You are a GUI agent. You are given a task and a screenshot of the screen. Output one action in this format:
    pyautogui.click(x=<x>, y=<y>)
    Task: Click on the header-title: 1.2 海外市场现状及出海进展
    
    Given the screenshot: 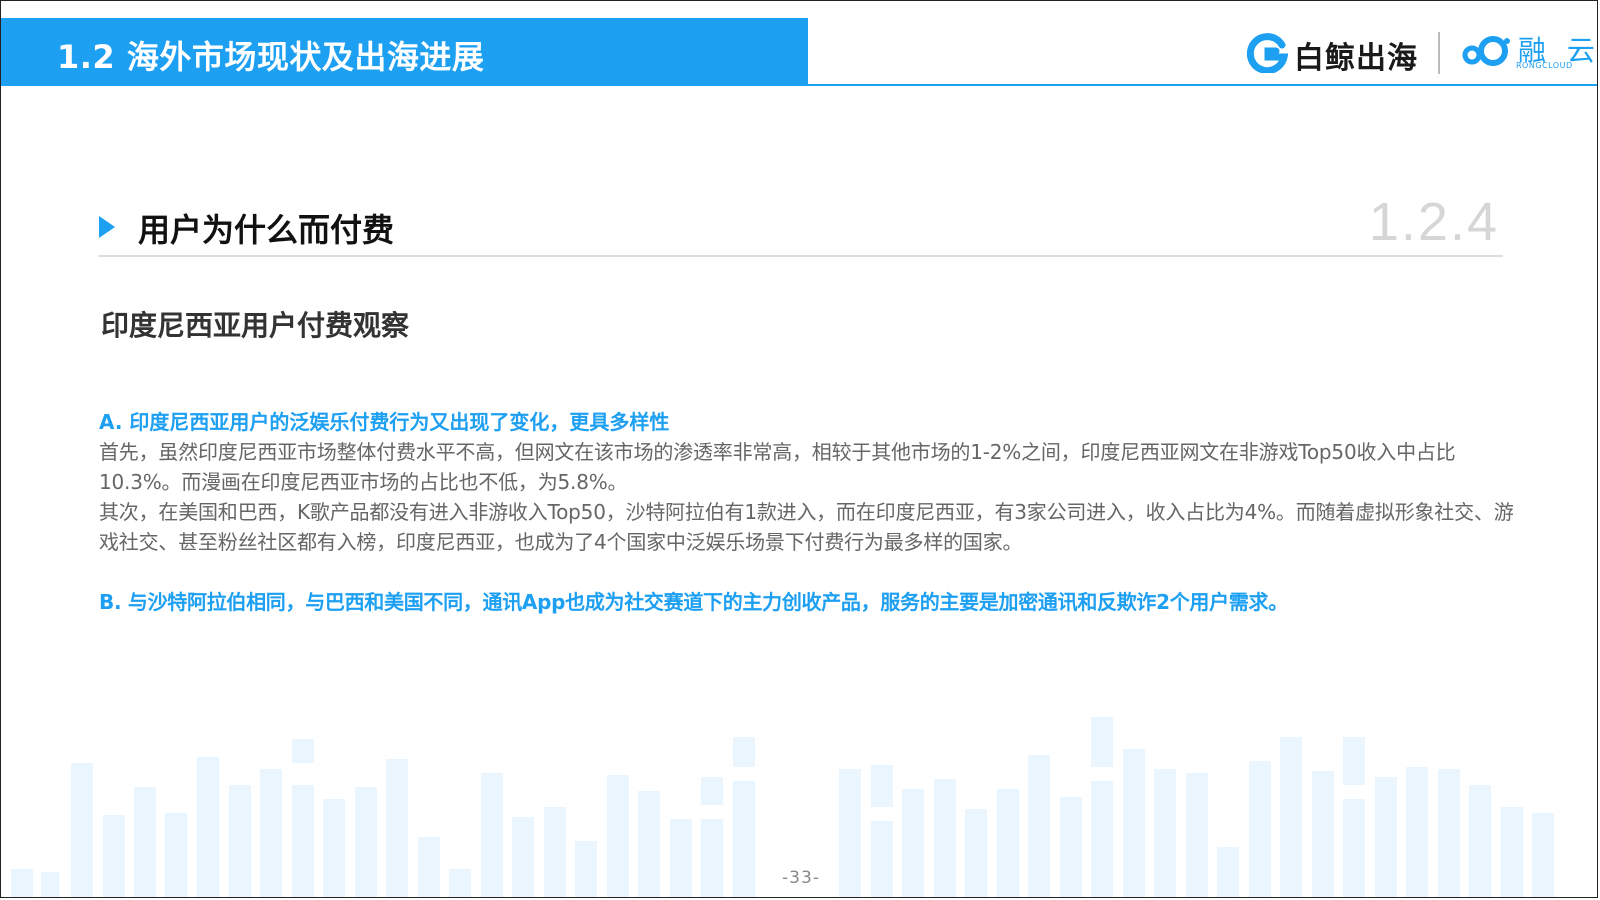 What is the action you would take?
    pyautogui.click(x=271, y=57)
    